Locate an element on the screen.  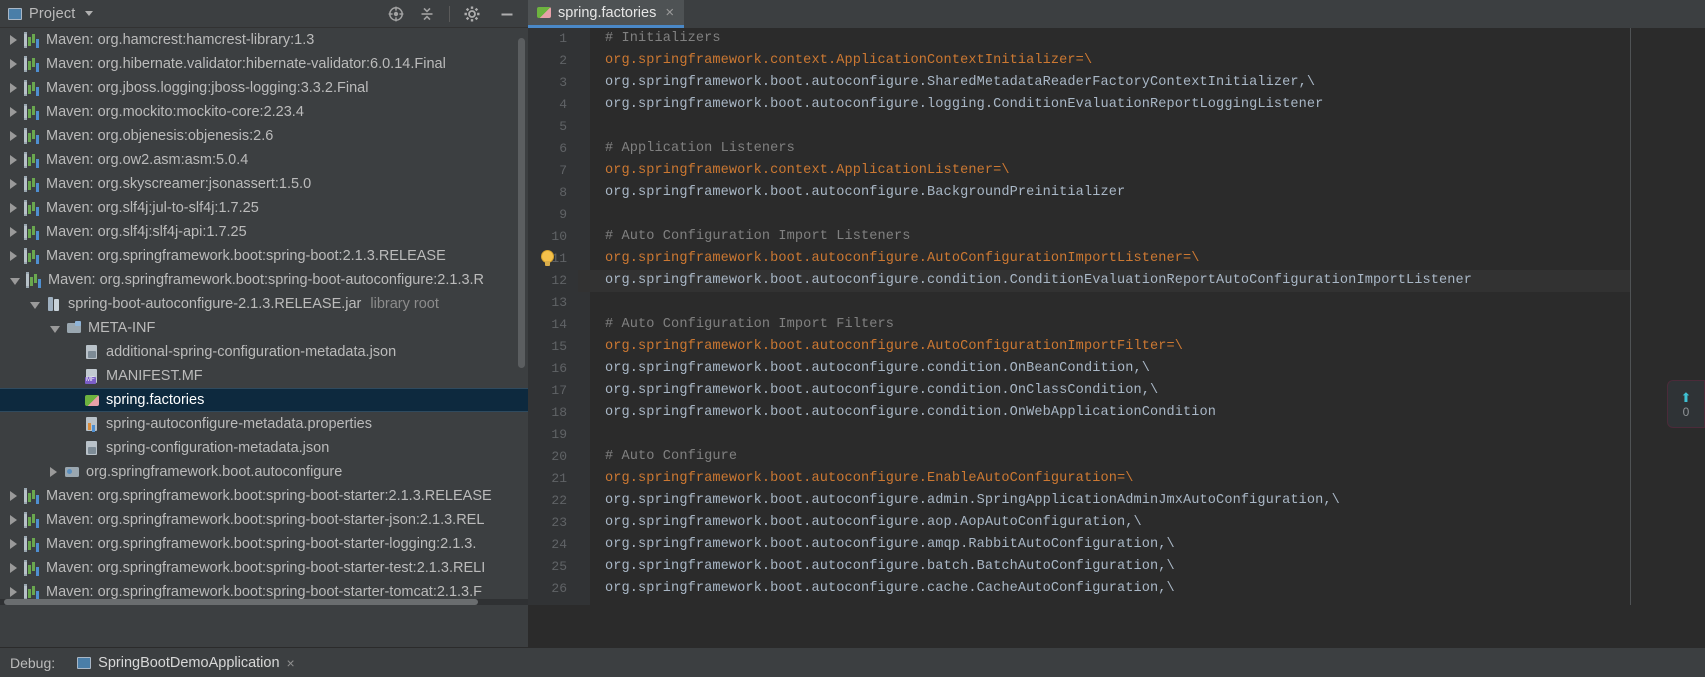
project-toolbar-actions is located at coordinates (453, 14).